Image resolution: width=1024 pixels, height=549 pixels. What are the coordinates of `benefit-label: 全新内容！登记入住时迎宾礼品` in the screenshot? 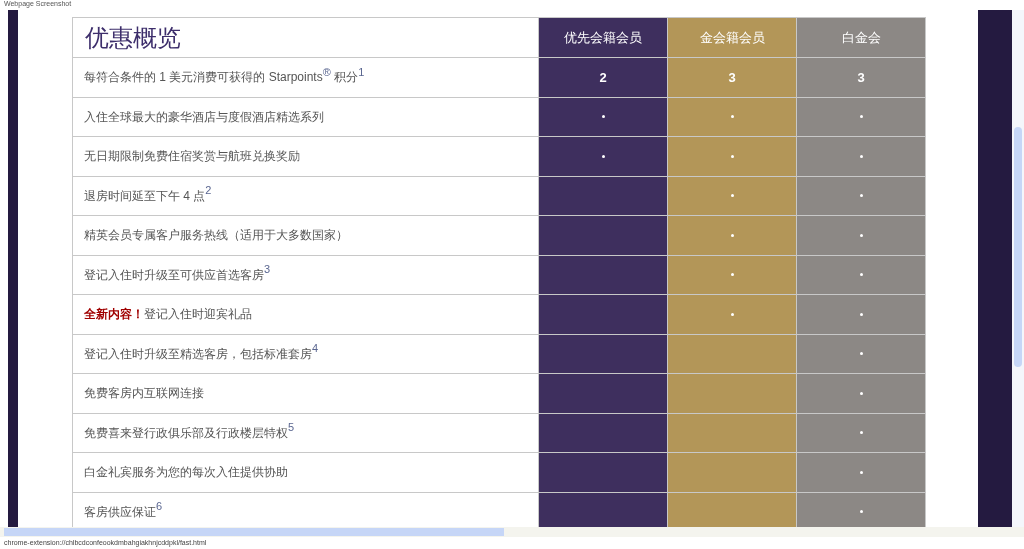 It's located at (168, 315).